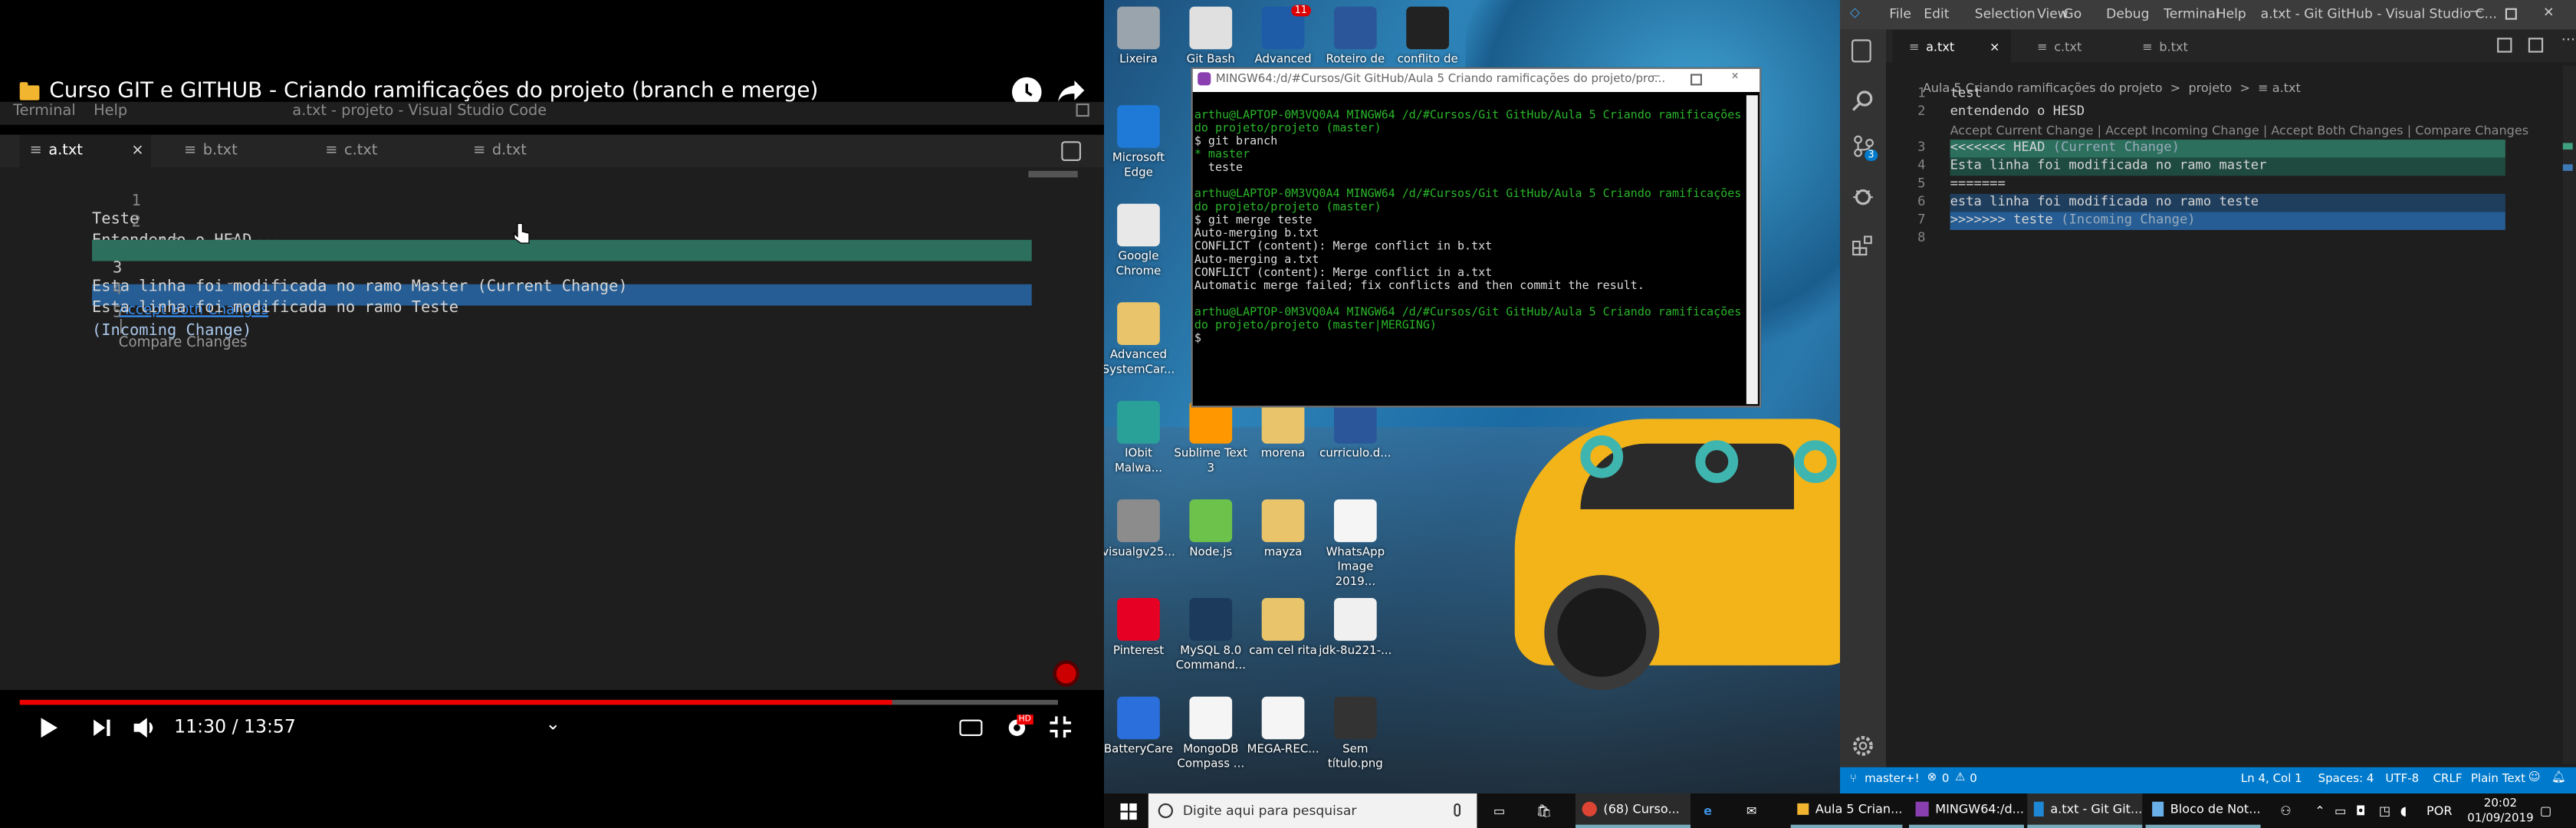 The image size is (2576, 828). What do you see at coordinates (2536, 46) in the screenshot?
I see `split-editor-icon` at bounding box center [2536, 46].